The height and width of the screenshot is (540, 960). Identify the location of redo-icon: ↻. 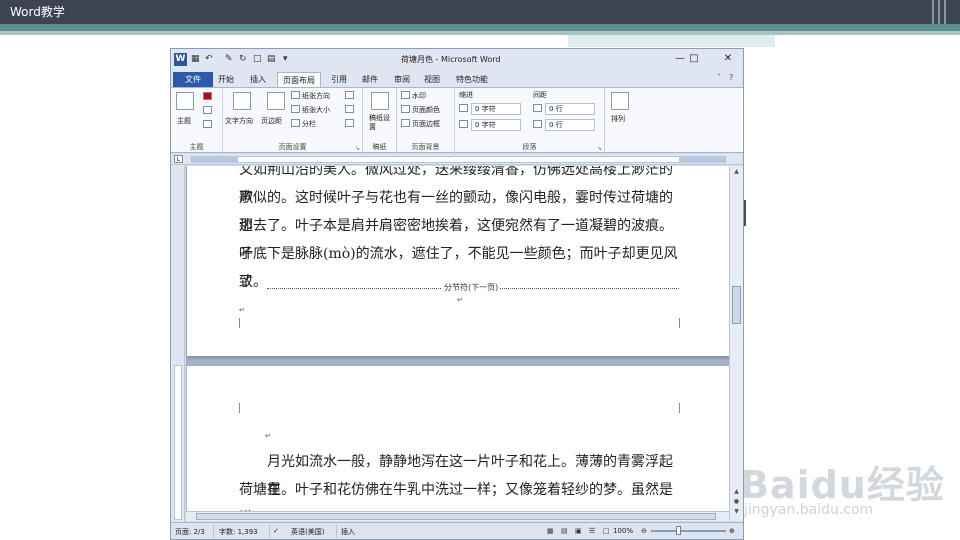
(243, 59).